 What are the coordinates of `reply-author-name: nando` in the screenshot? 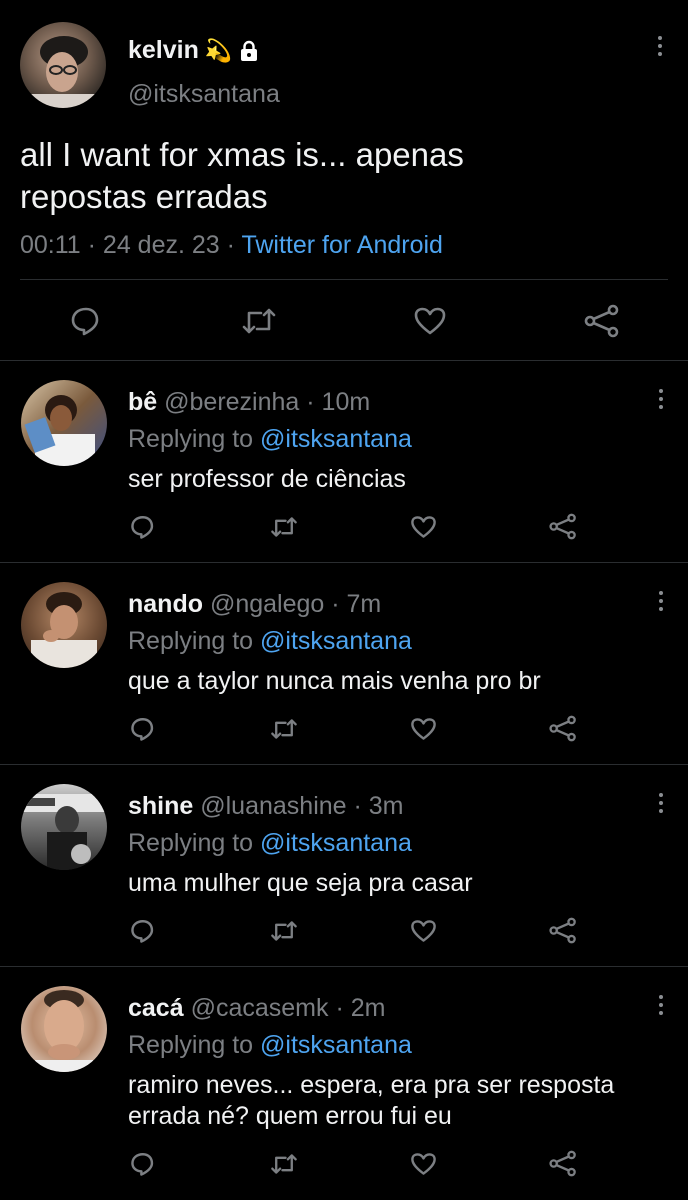 It's located at (165, 604).